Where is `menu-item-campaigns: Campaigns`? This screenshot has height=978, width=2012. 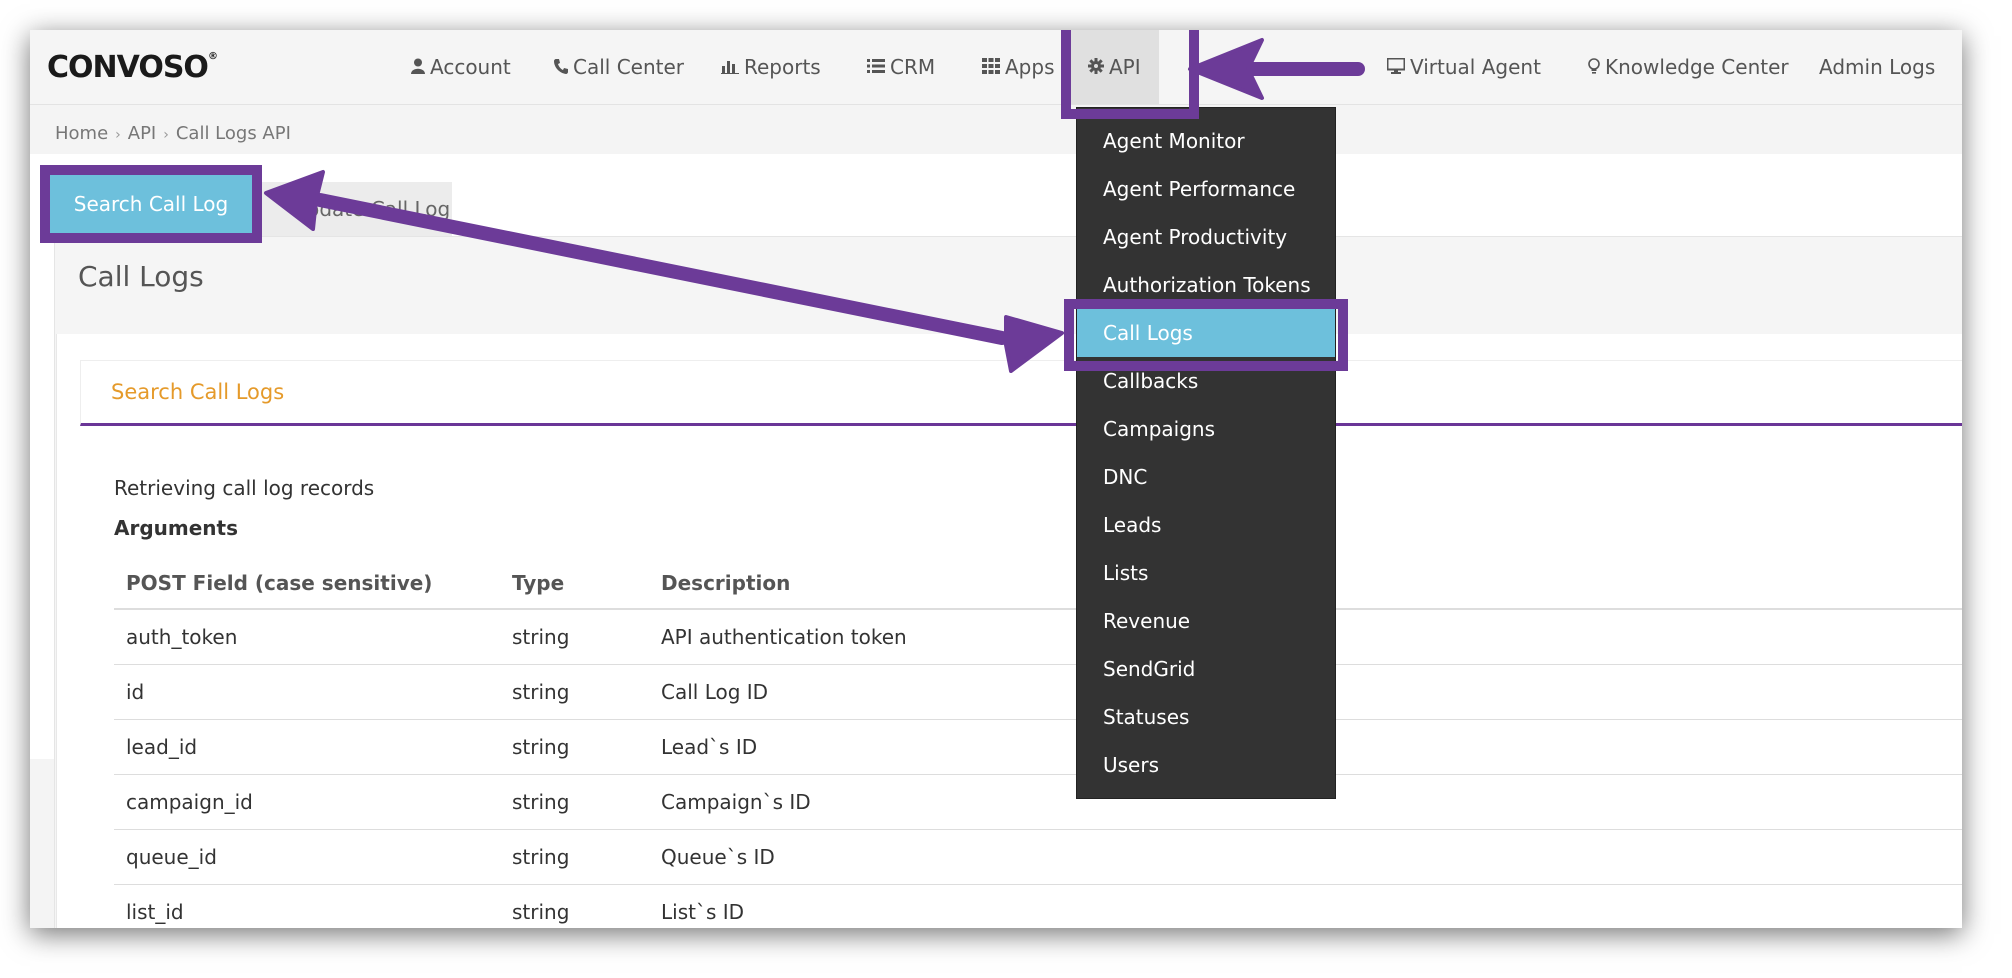
menu-item-campaigns: Campaigns is located at coordinates (1206, 429).